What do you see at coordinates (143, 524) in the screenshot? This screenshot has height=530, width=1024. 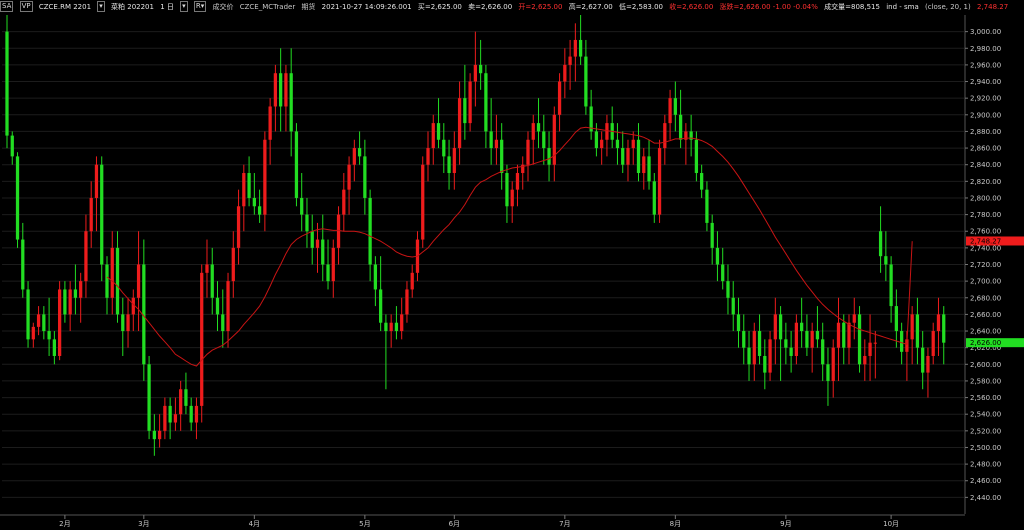 I see `x-tick-label: 3月` at bounding box center [143, 524].